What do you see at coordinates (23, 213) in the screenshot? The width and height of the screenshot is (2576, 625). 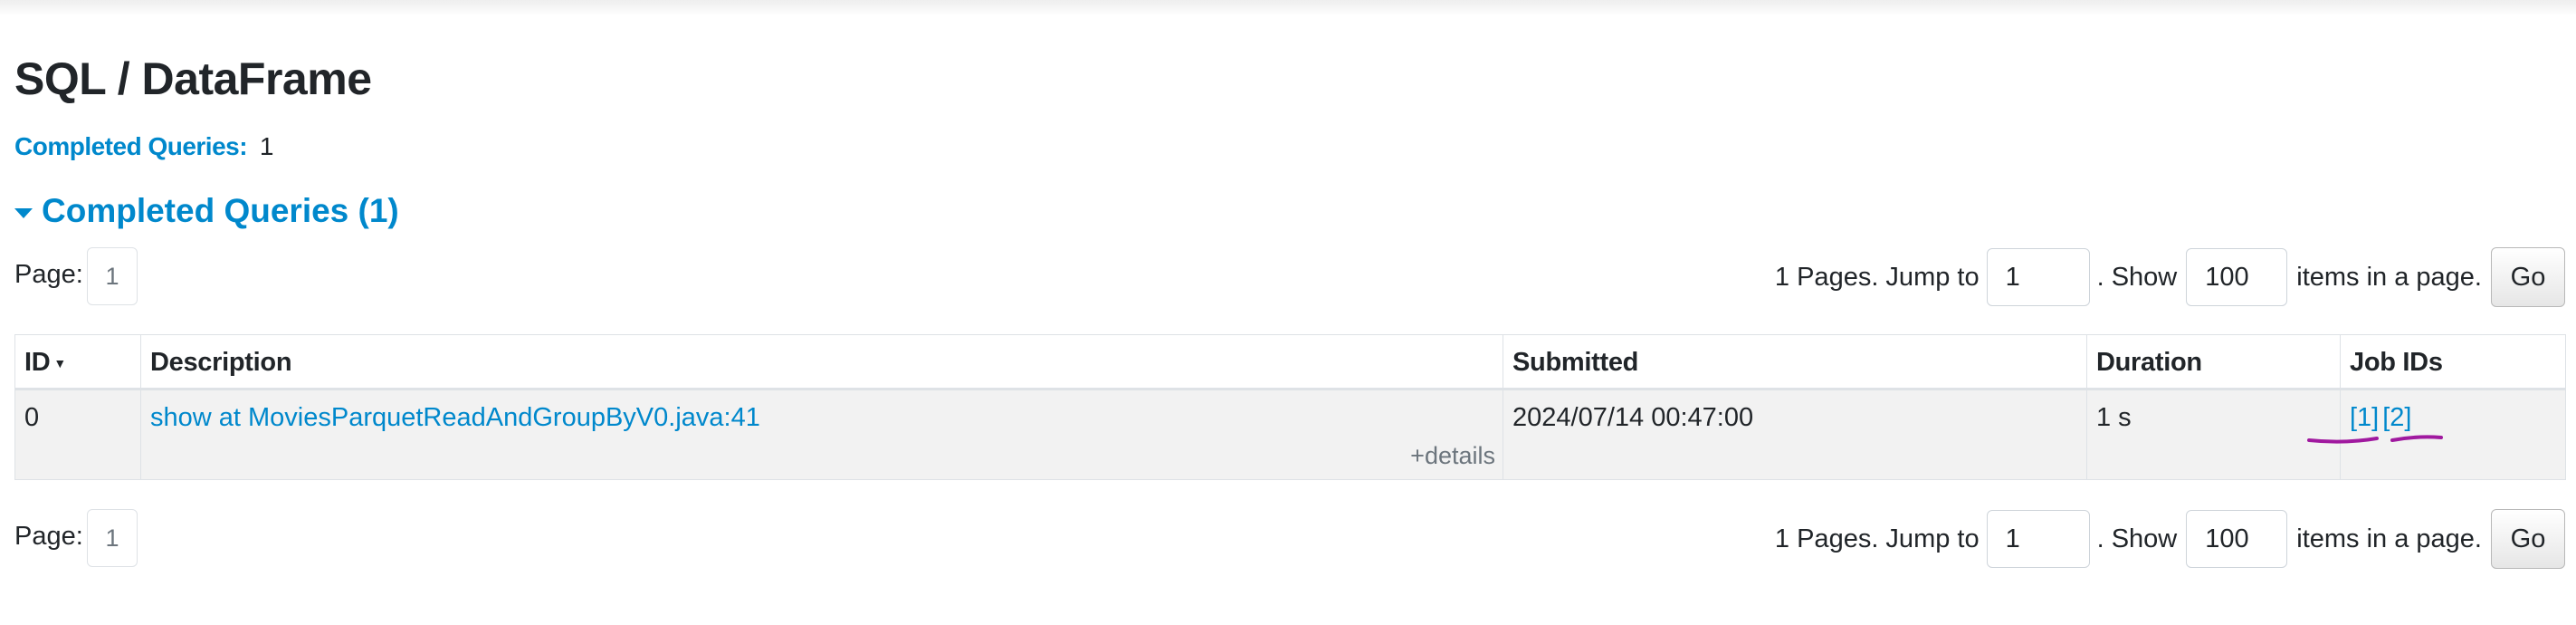 I see `caret-down-icon` at bounding box center [23, 213].